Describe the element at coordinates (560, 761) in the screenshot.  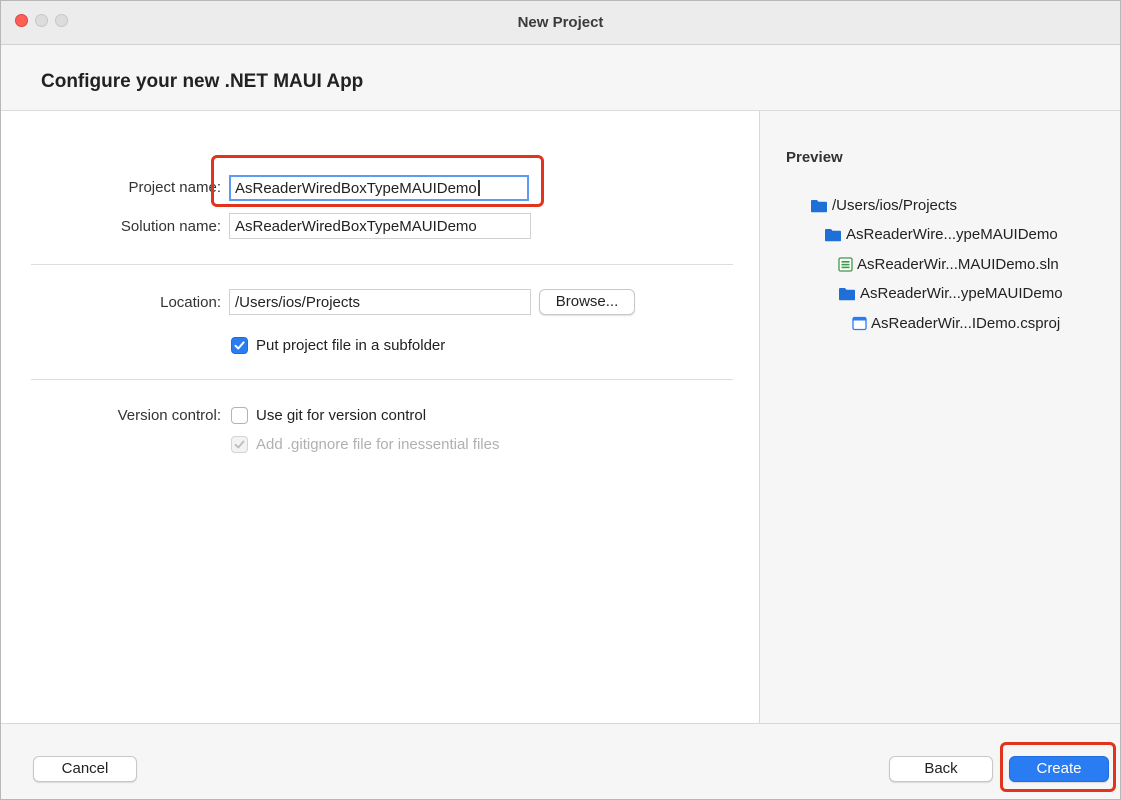
I see `footer-bar: Cancel Back Create` at that location.